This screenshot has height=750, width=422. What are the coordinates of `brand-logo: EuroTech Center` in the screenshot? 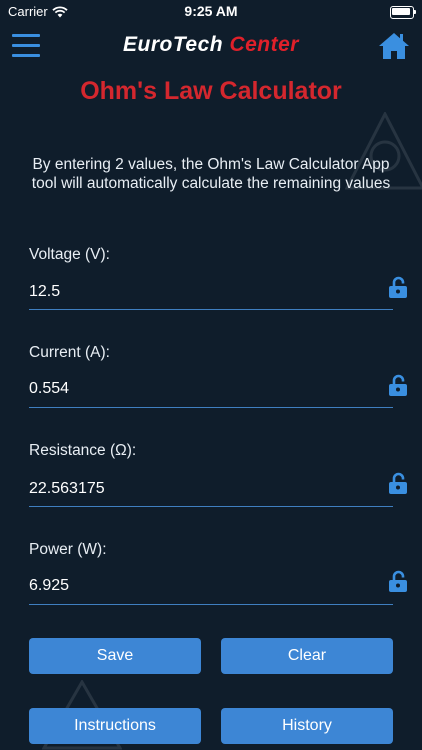 It's located at (211, 45).